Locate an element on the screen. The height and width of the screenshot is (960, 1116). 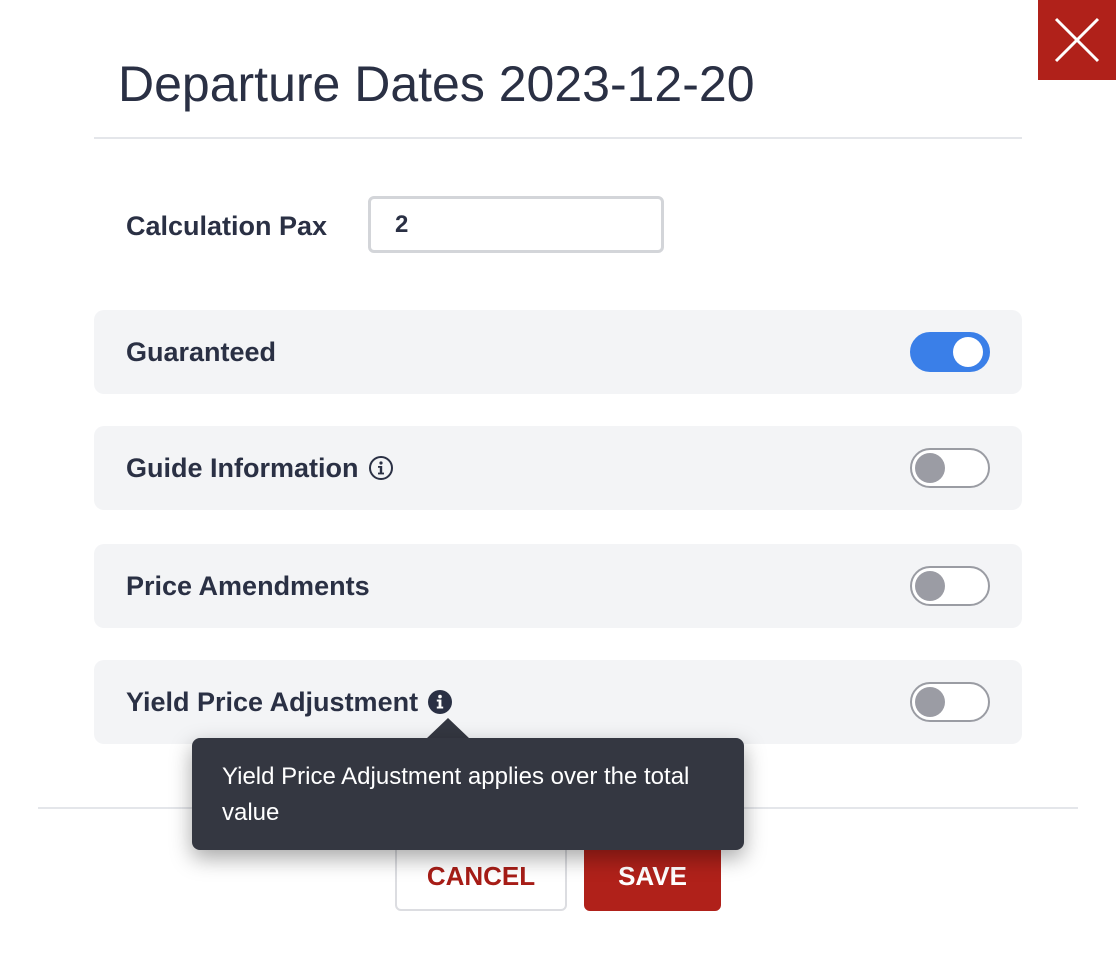
guaranteed-label: Guaranteed is located at coordinates (201, 351).